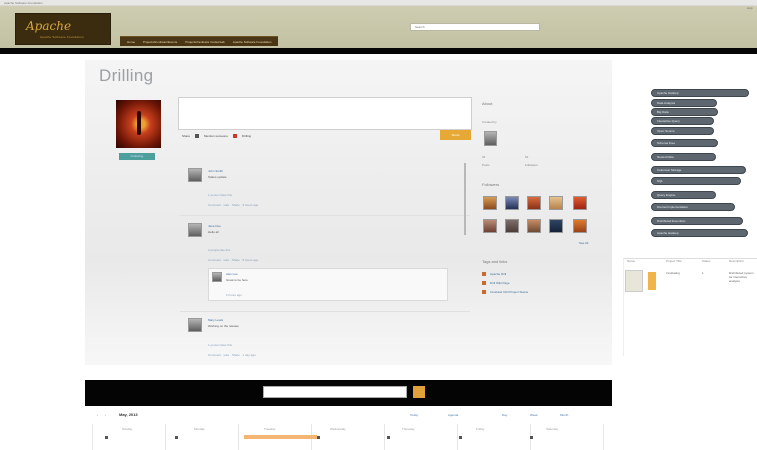  Describe the element at coordinates (684, 103) in the screenshot. I see `tag-pill: Data Analysis` at that location.